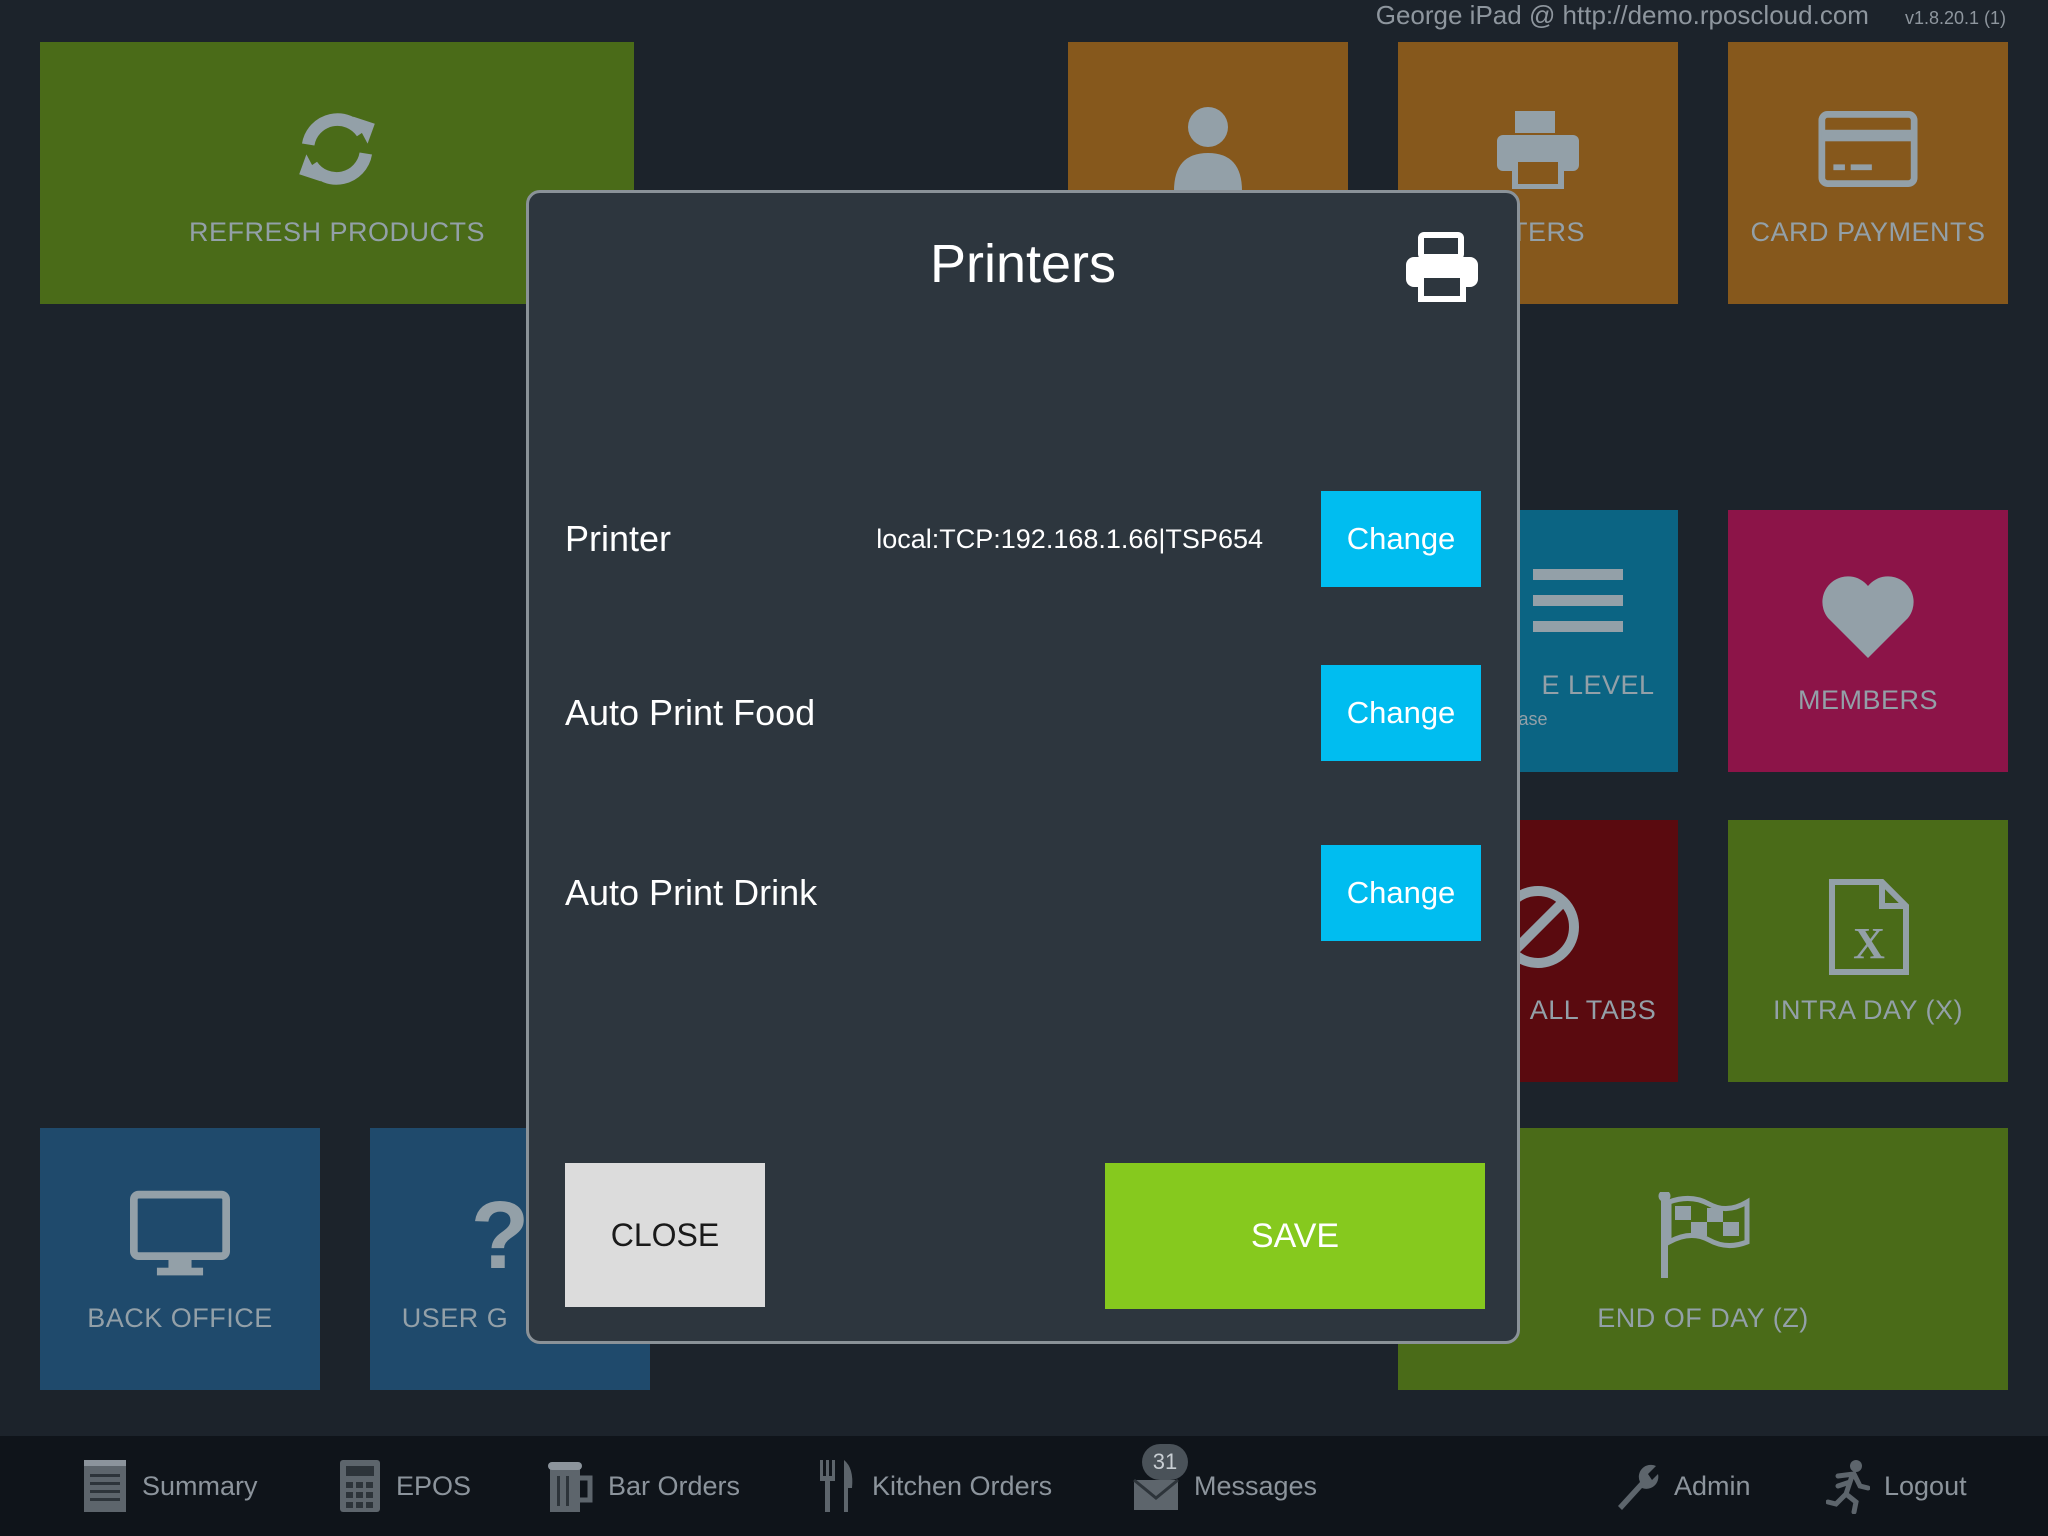 The height and width of the screenshot is (1536, 2048). Describe the element at coordinates (1401, 713) in the screenshot. I see `change-auto-print-food-button: Change` at that location.